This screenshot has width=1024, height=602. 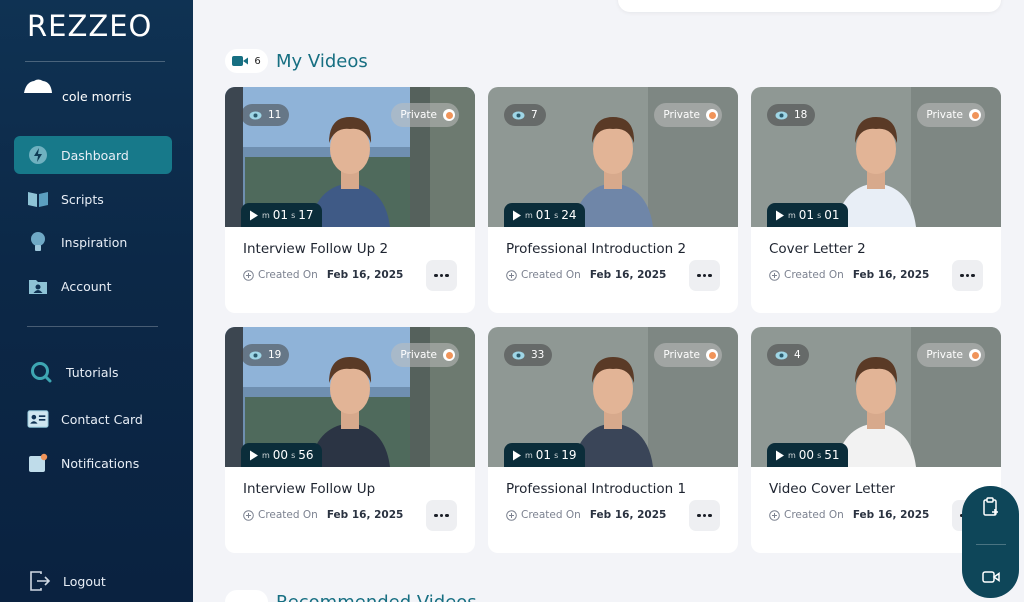 What do you see at coordinates (309, 489) in the screenshot?
I see `video-title: Interview Follow Up` at bounding box center [309, 489].